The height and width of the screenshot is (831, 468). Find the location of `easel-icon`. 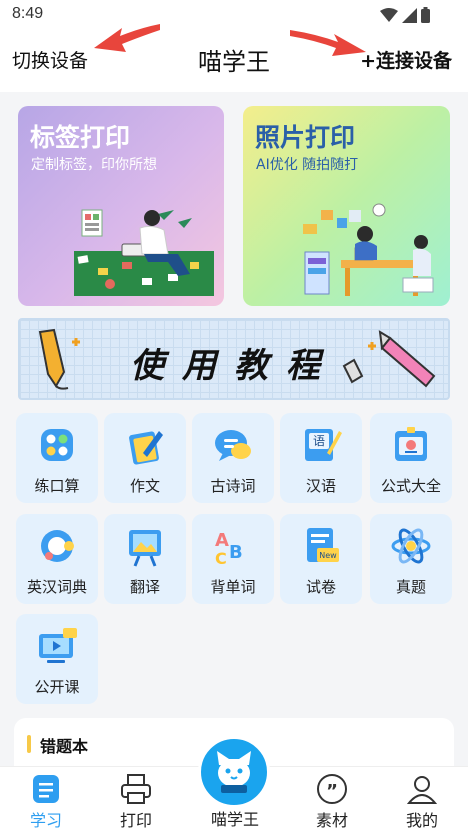

easel-icon is located at coordinates (145, 548).